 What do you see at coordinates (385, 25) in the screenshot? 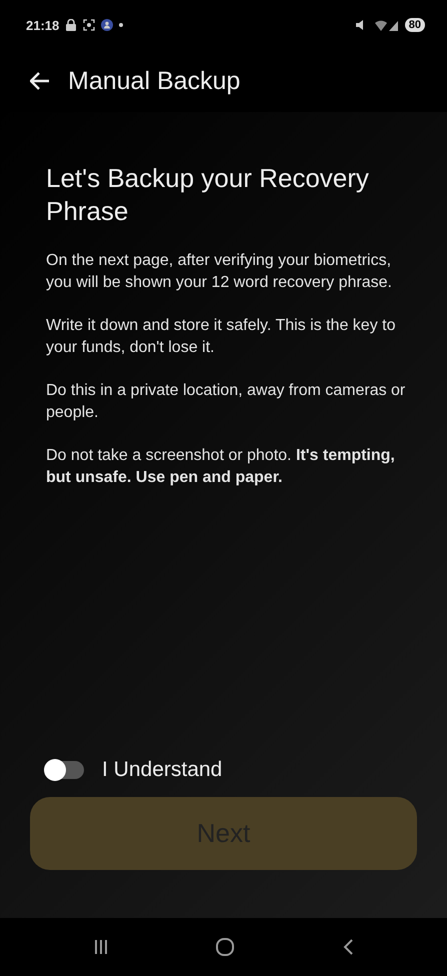
I see `signal-icon` at bounding box center [385, 25].